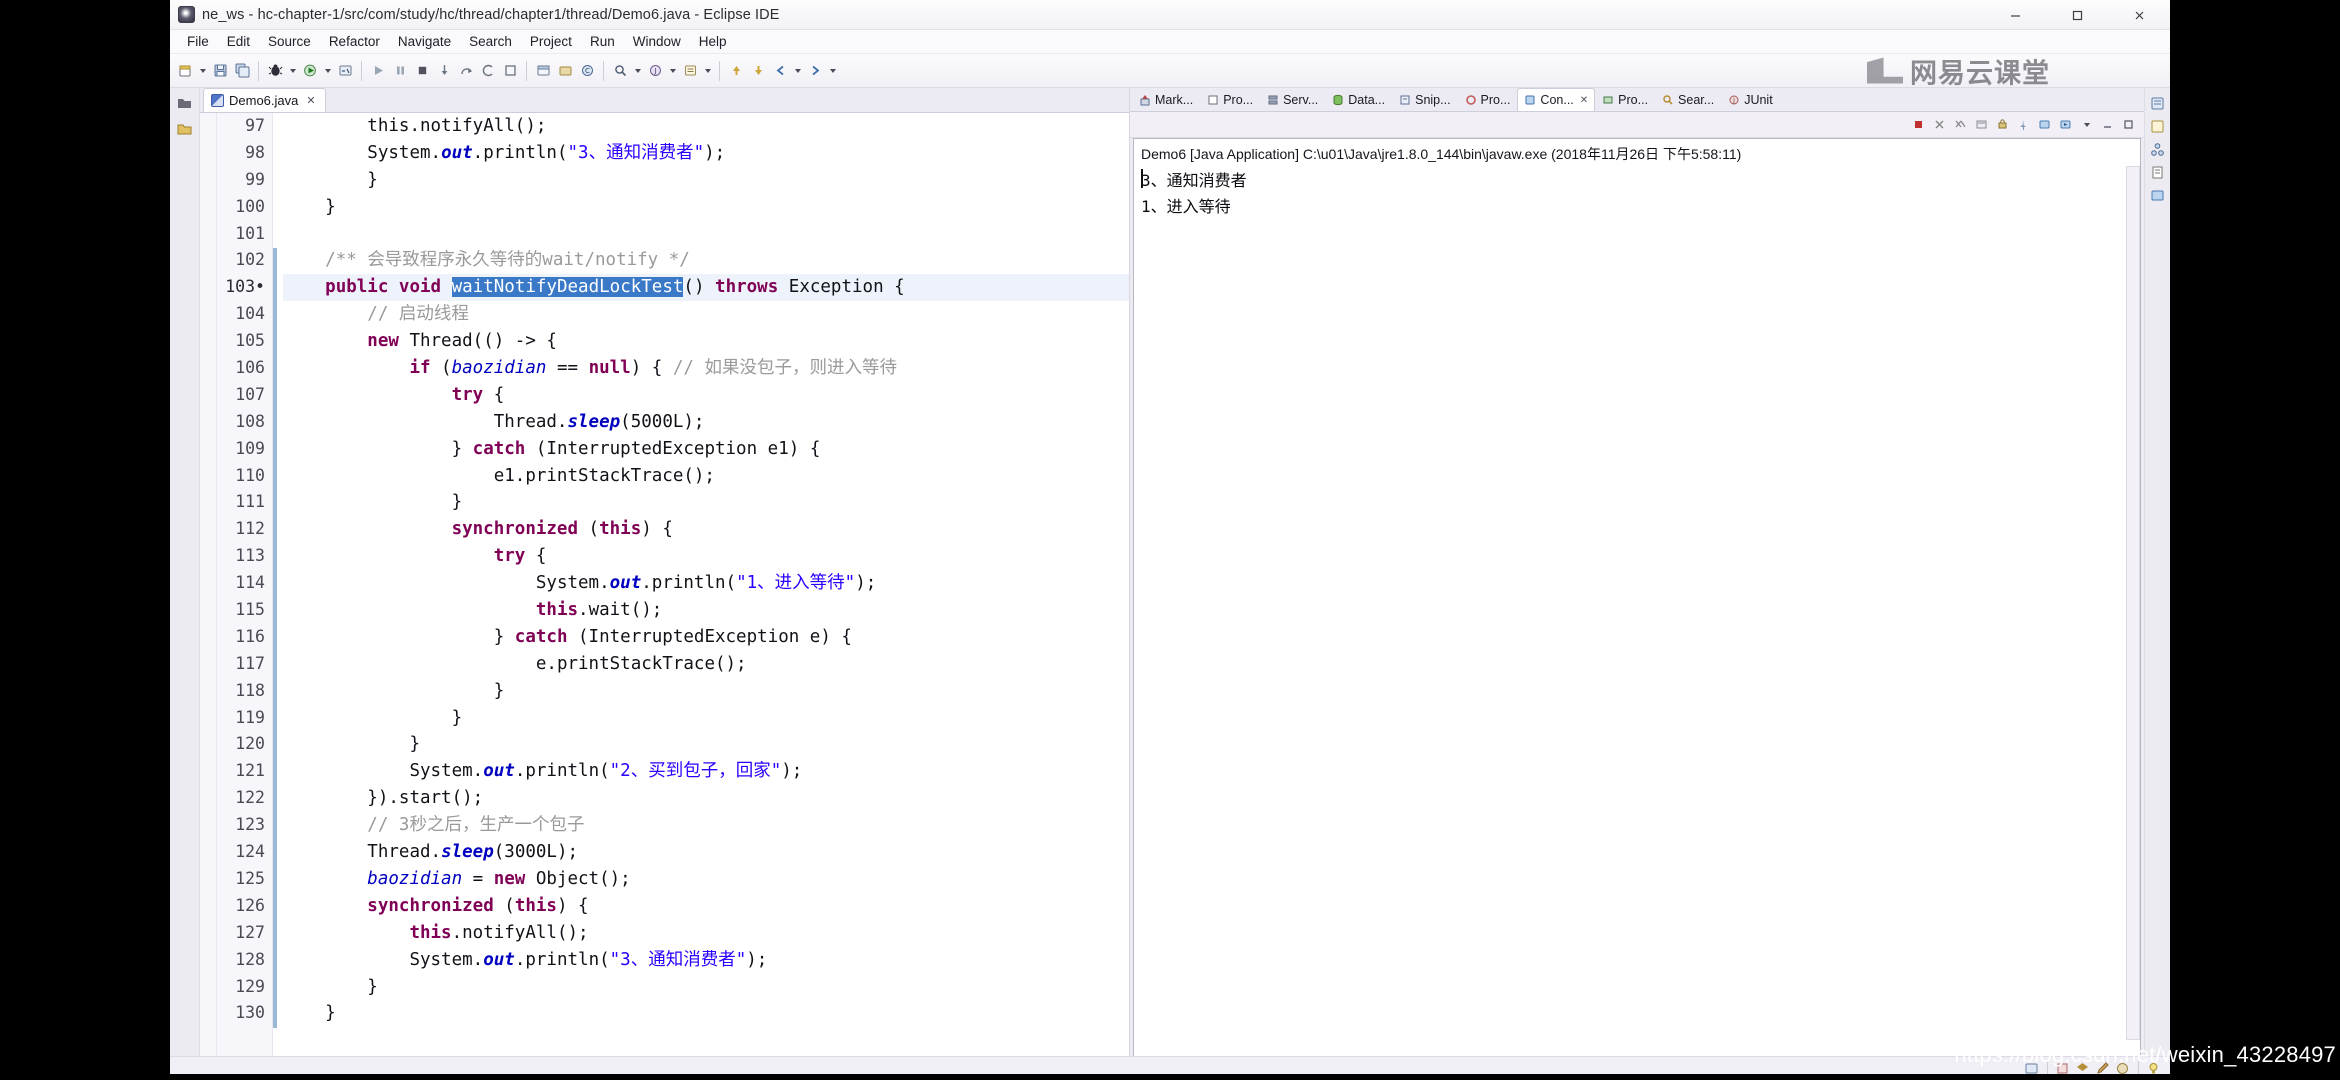 The width and height of the screenshot is (2340, 1080). Describe the element at coordinates (292, 71) in the screenshot. I see `debug-dropdown-icon` at that location.